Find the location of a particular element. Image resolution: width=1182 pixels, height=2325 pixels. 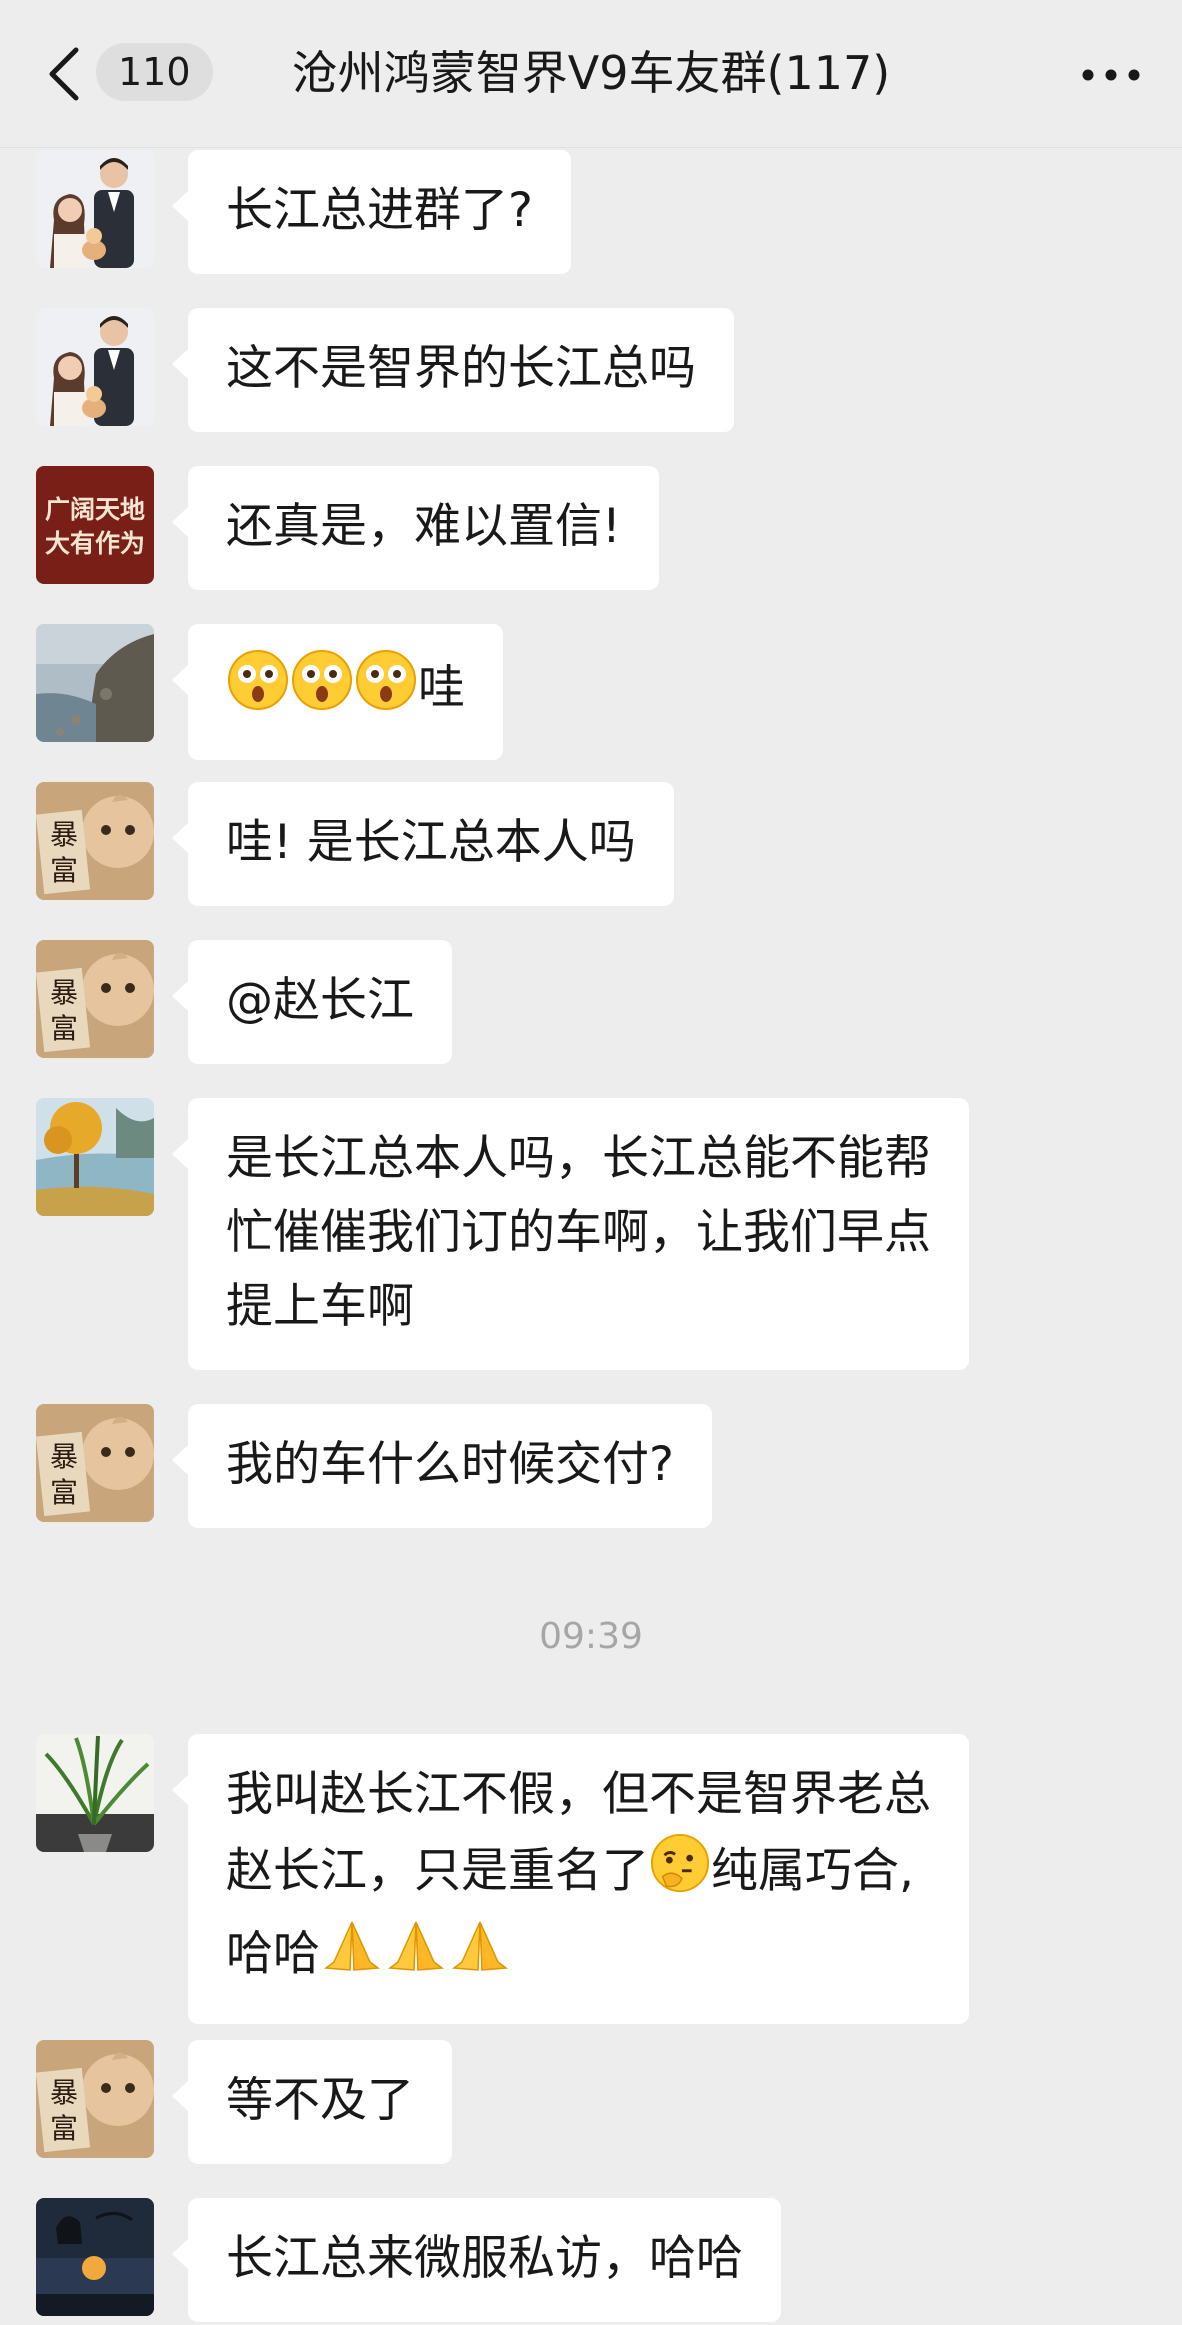

message-bubble: 哇 is located at coordinates (337, 692).